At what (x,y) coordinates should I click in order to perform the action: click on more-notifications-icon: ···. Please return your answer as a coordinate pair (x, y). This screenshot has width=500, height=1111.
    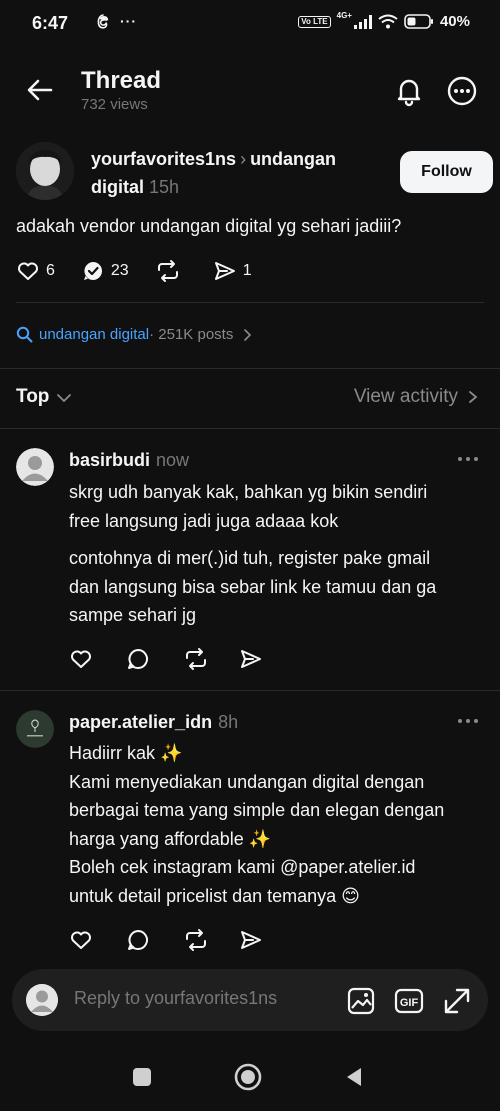
    Looking at the image, I should click on (128, 21).